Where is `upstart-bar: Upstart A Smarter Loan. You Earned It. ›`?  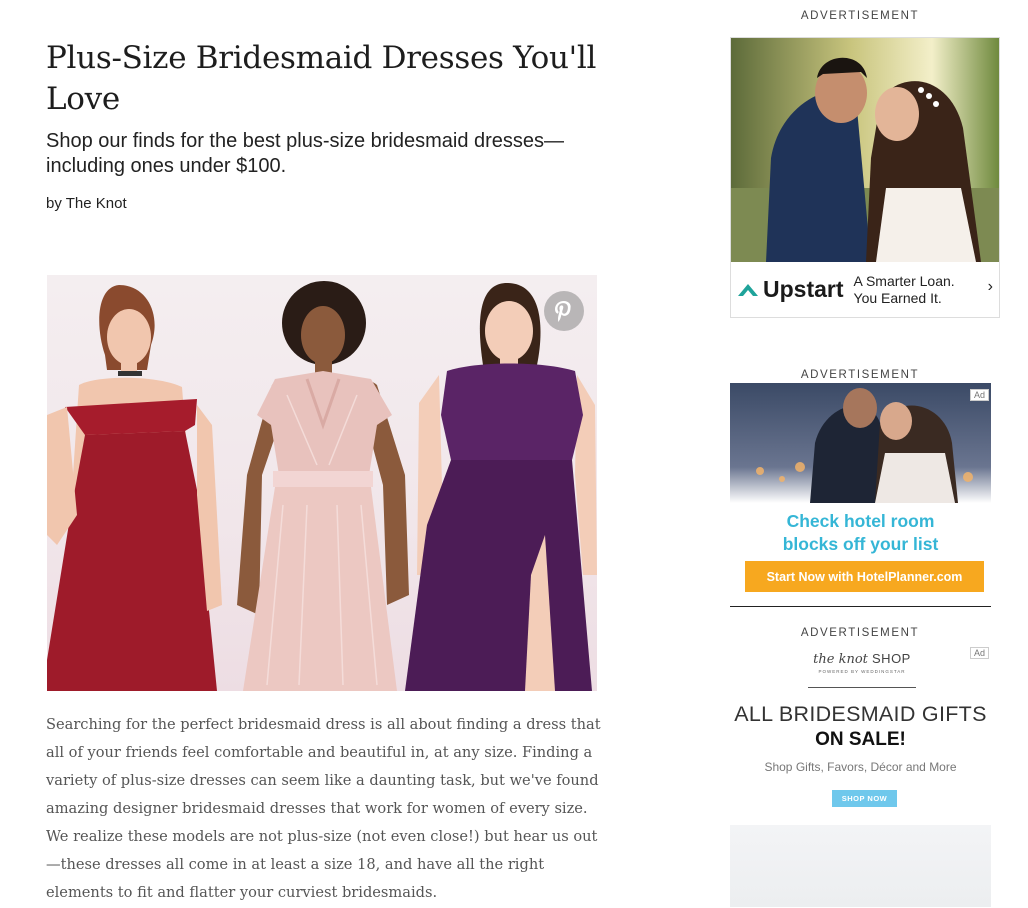
upstart-bar: Upstart A Smarter Loan. You Earned It. › is located at coordinates (865, 289).